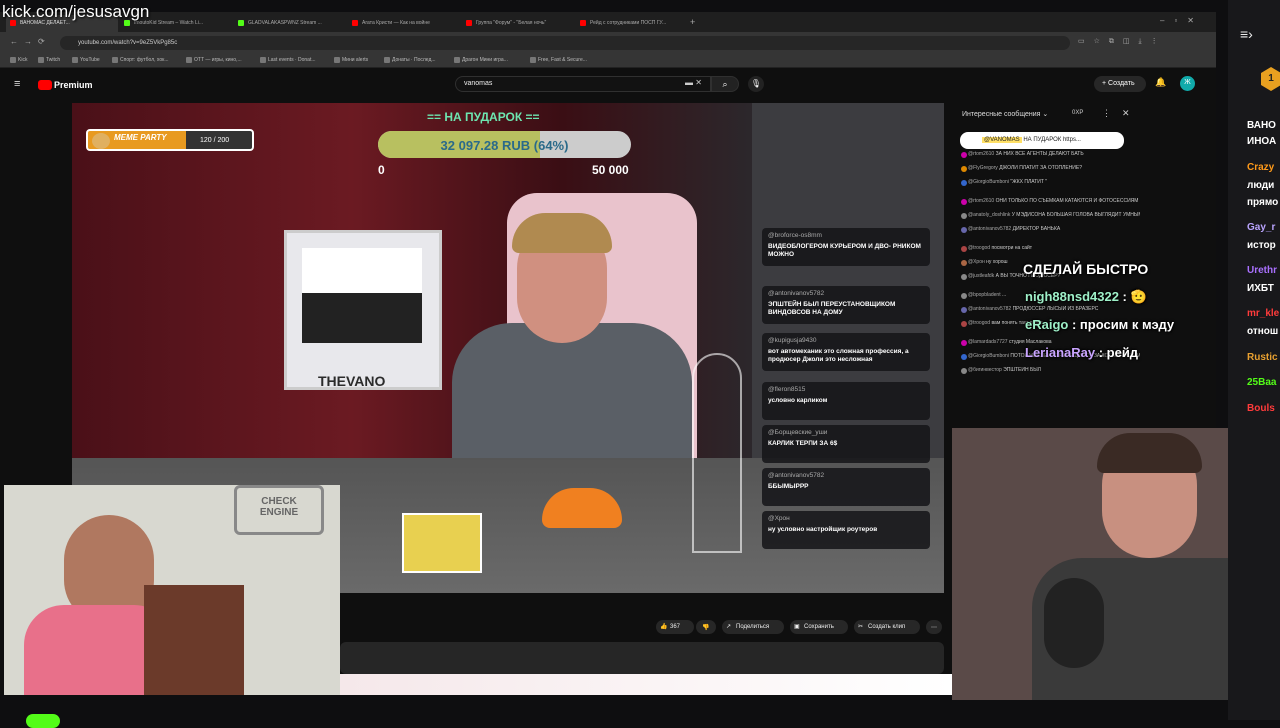 The height and width of the screenshot is (728, 1280). I want to click on person-hair, so click(1149, 453).